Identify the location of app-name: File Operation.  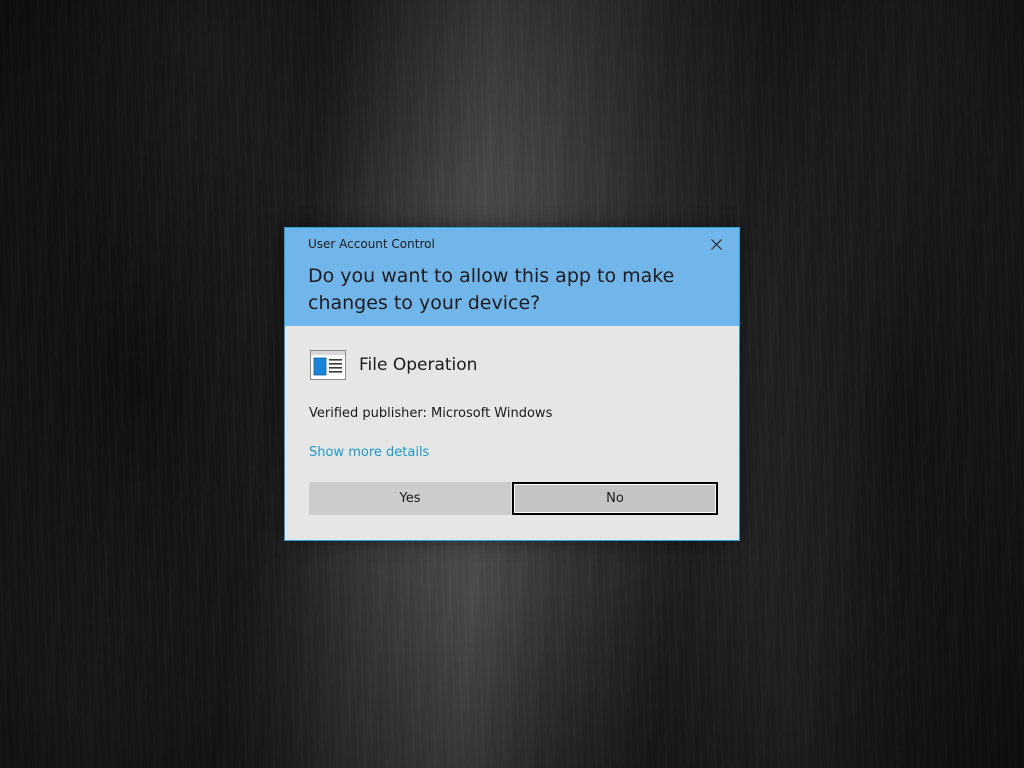
(418, 365).